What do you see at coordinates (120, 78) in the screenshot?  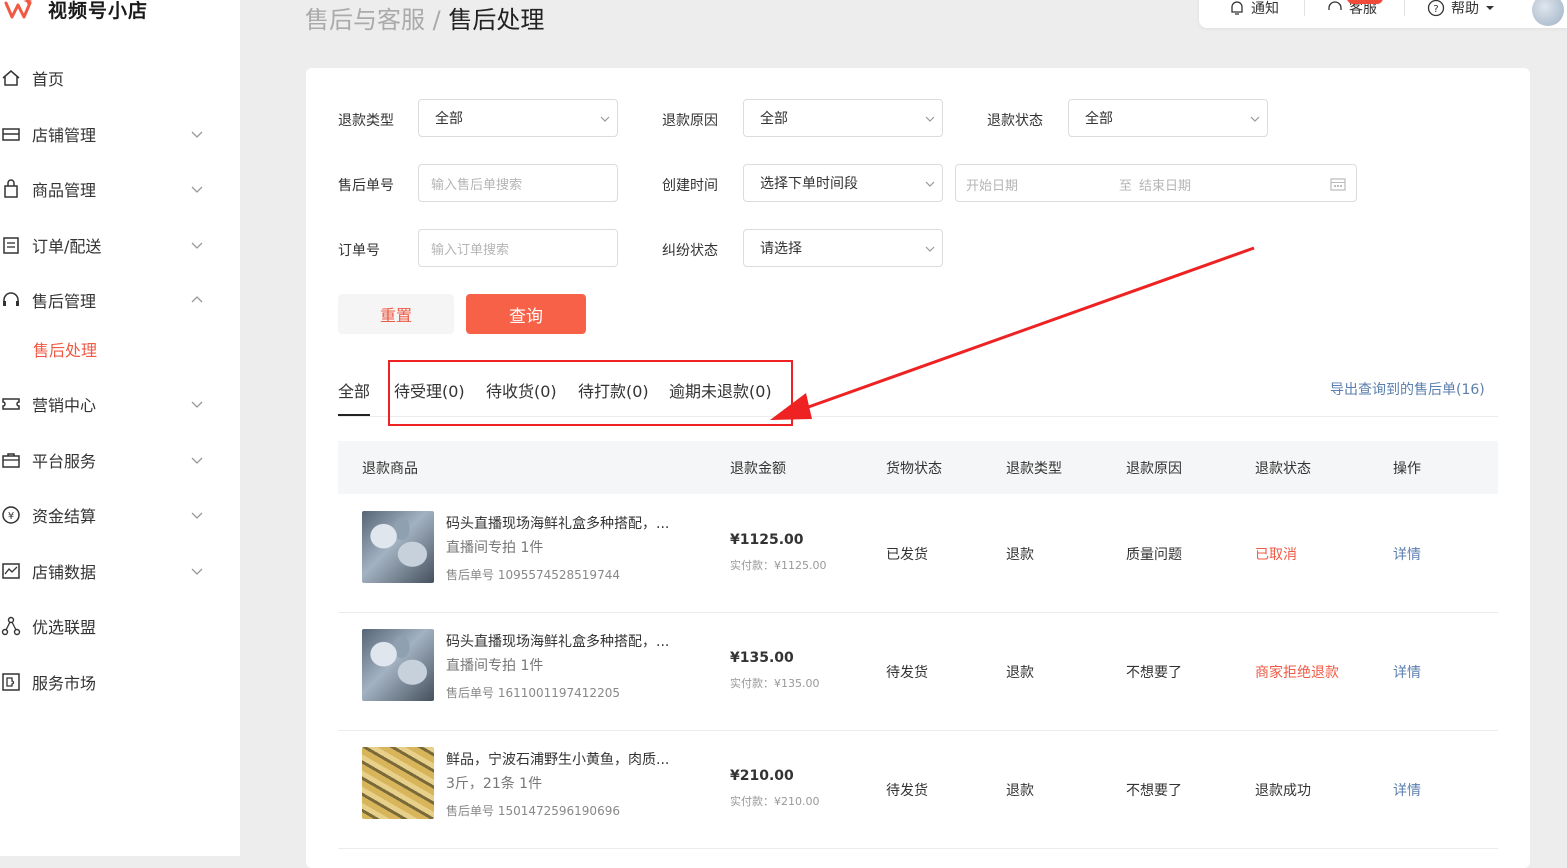 I see `sidebar-item-home: 首页` at bounding box center [120, 78].